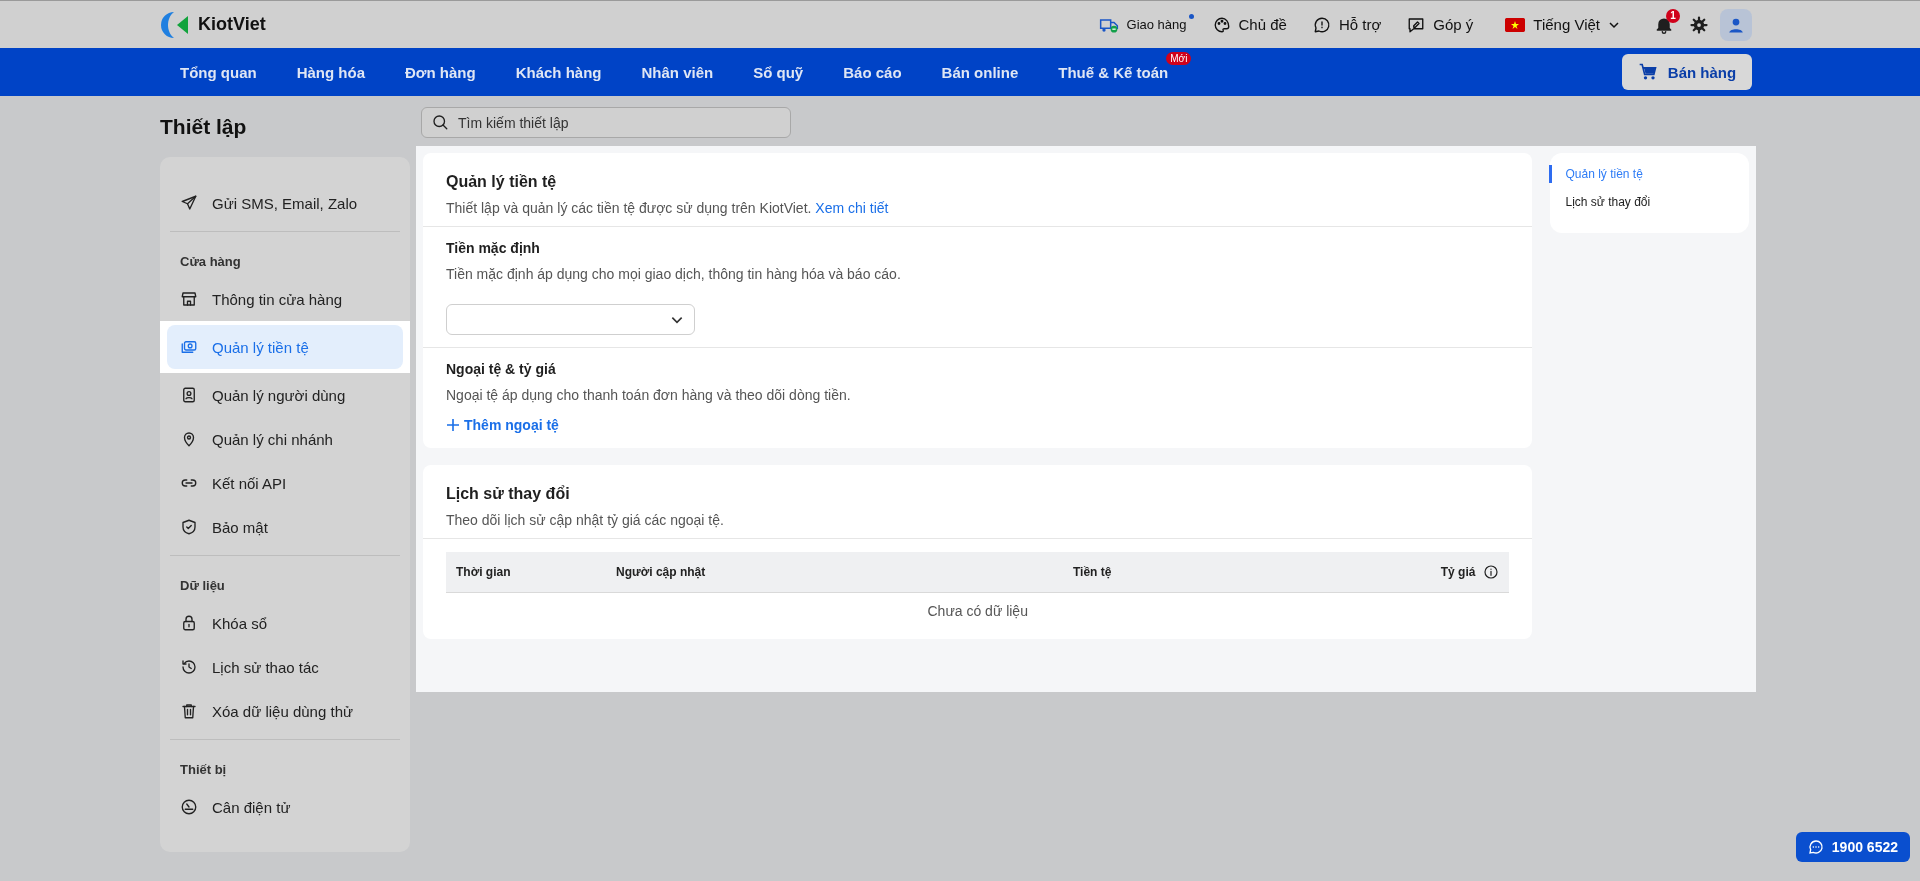  Describe the element at coordinates (1113, 72) in the screenshot. I see `nav-tab: Thuế & Kế toán` at that location.